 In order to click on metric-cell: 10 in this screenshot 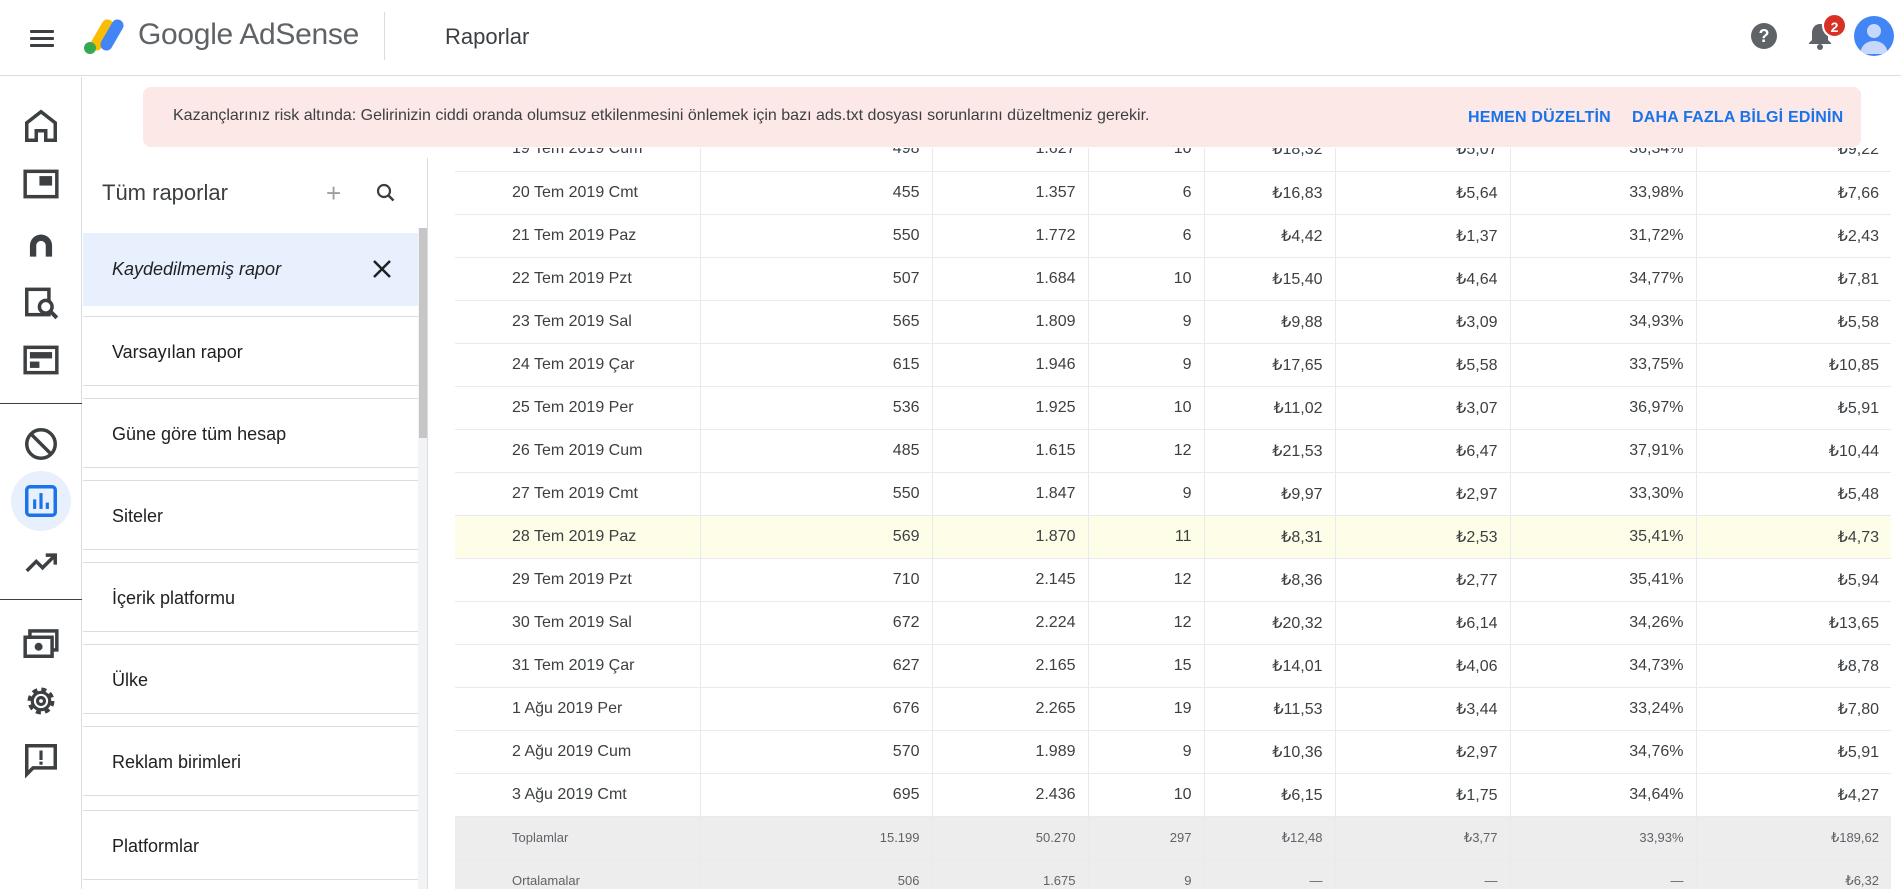, I will do `click(1146, 160)`.